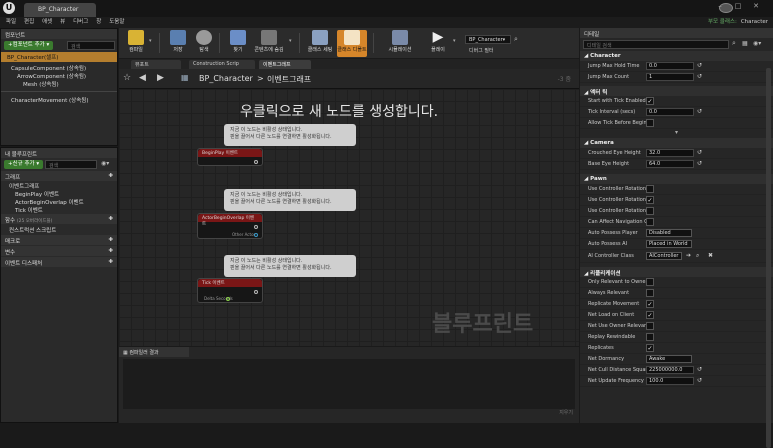 This screenshot has height=448, width=773. I want to click on menu-help: 도움말, so click(116, 22).